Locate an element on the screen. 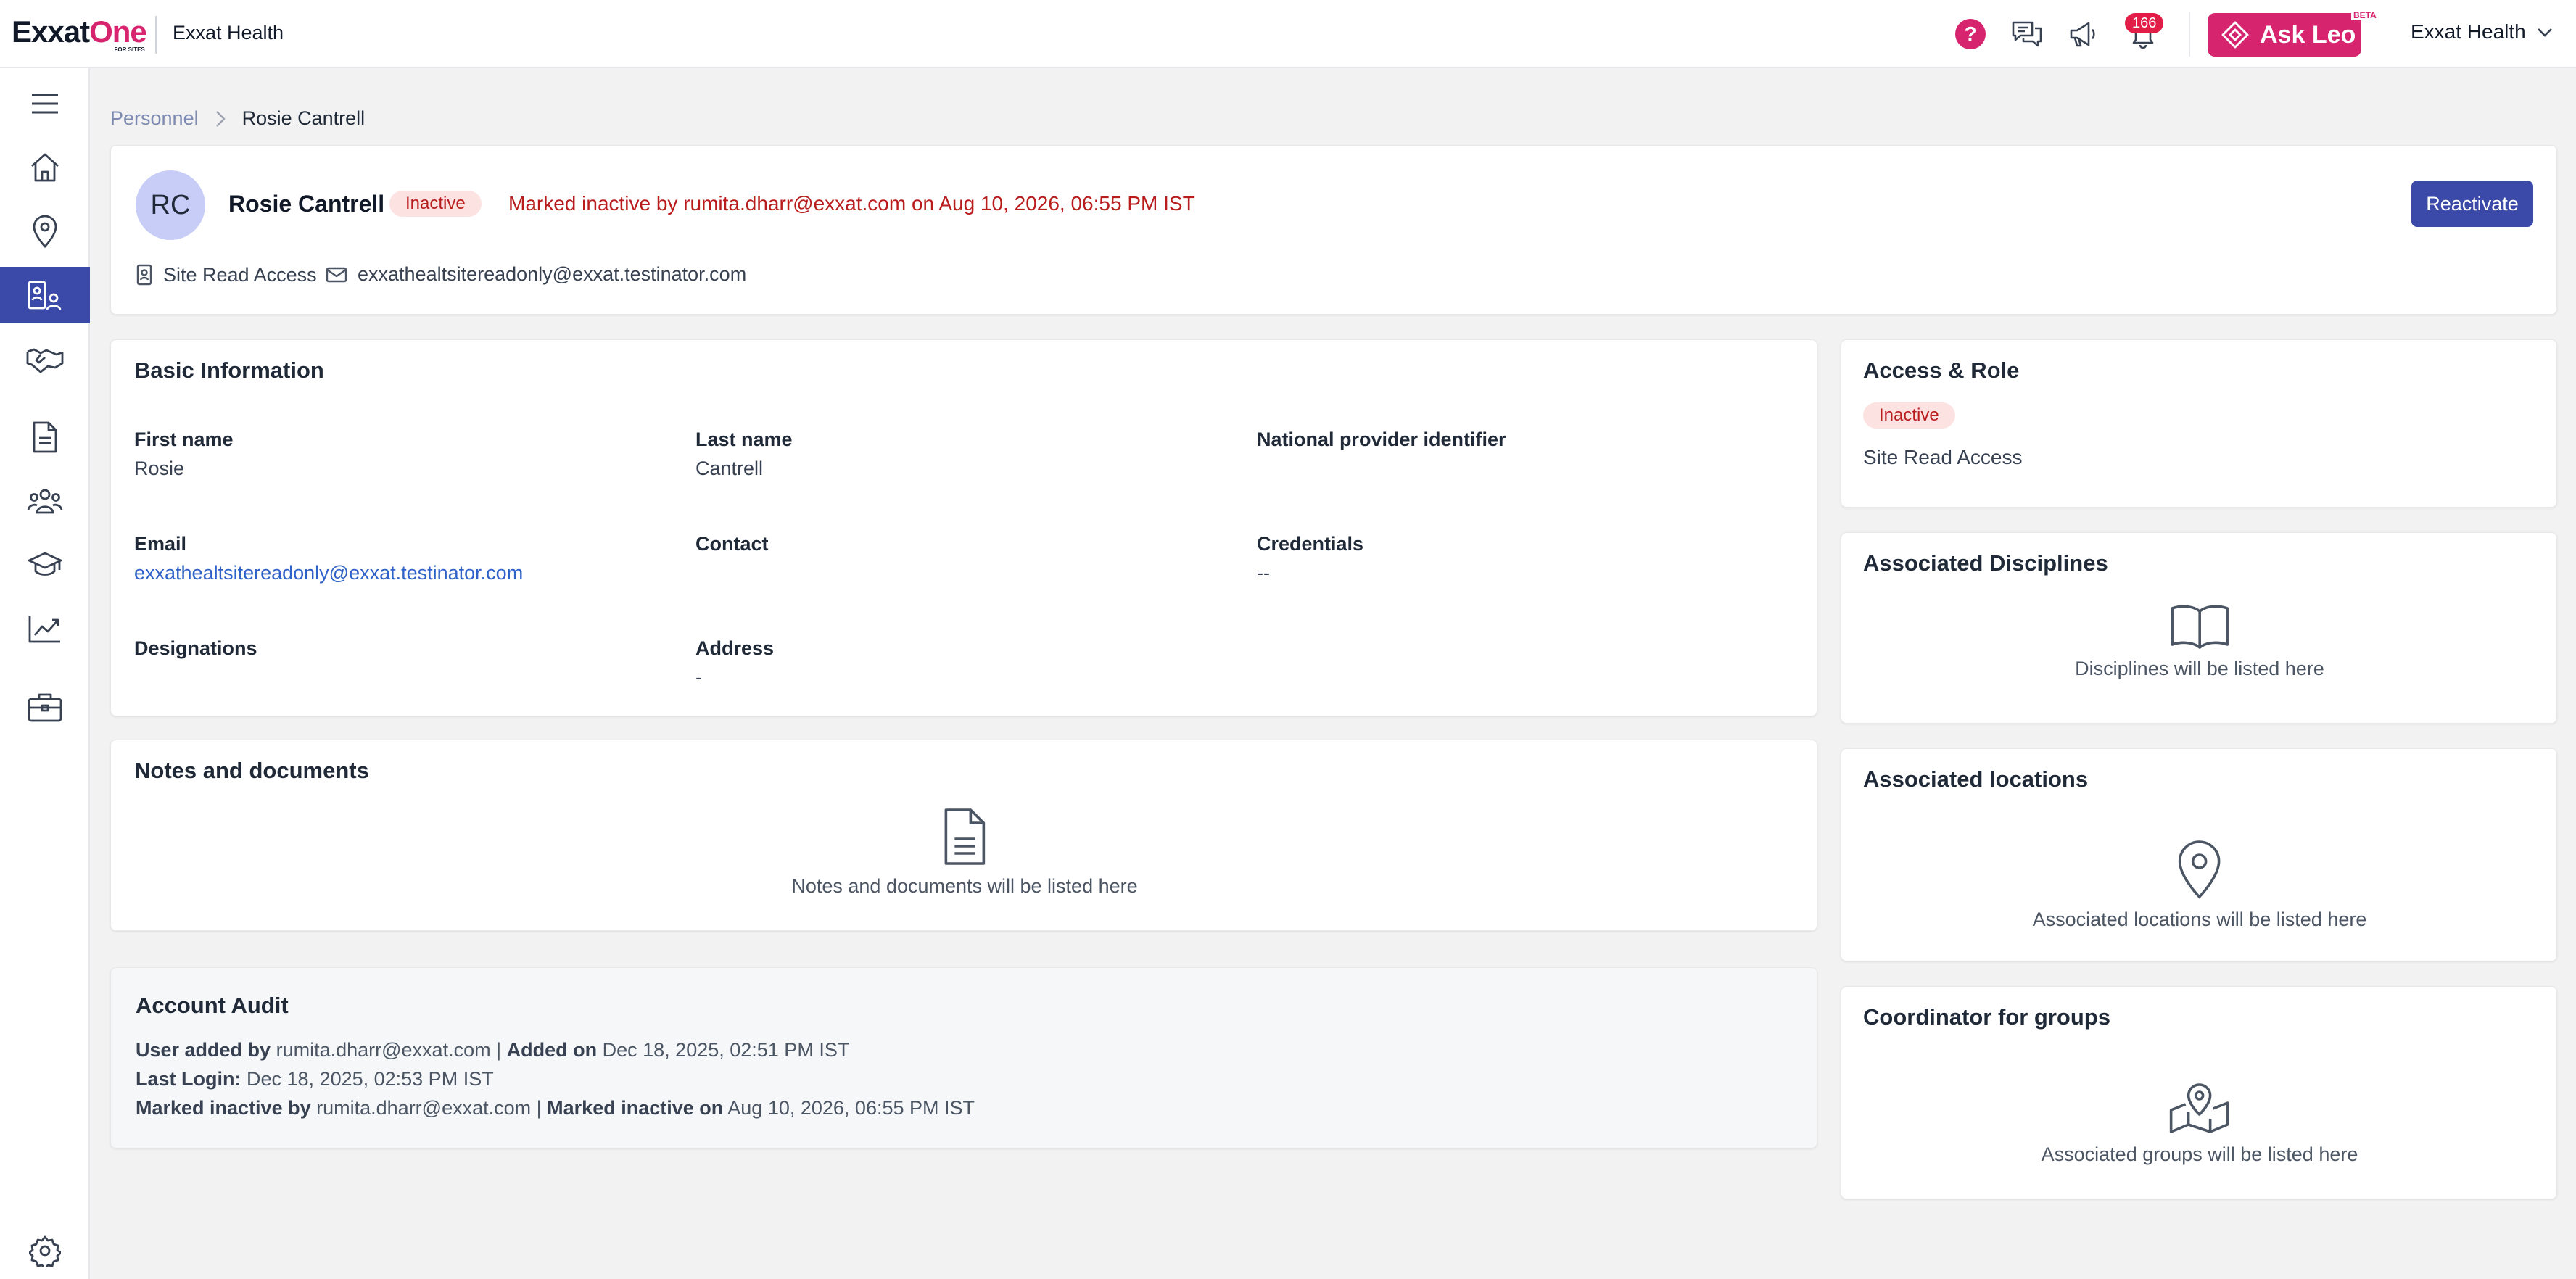 The height and width of the screenshot is (1279, 2576). chart-icon is located at coordinates (44, 629).